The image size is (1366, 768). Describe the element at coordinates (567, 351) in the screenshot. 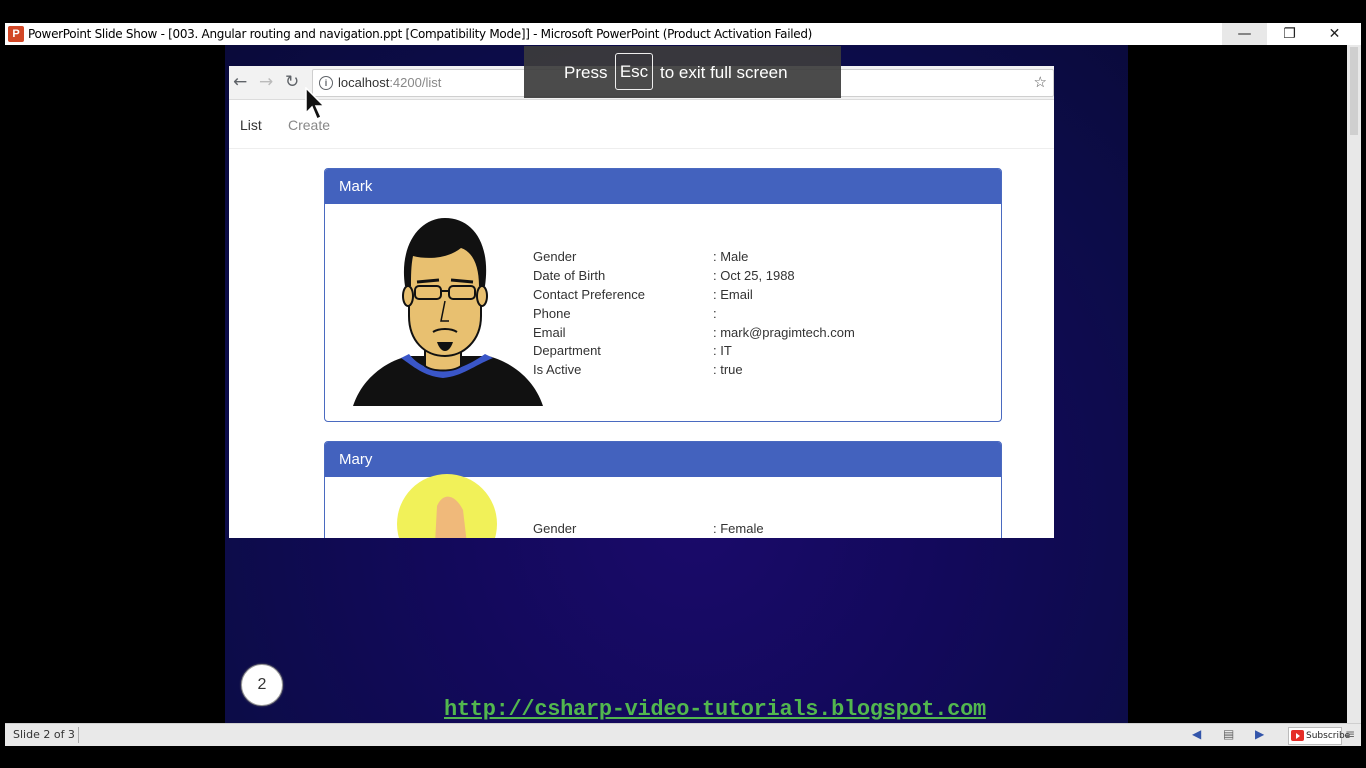

I see `detail-label: Department` at that location.